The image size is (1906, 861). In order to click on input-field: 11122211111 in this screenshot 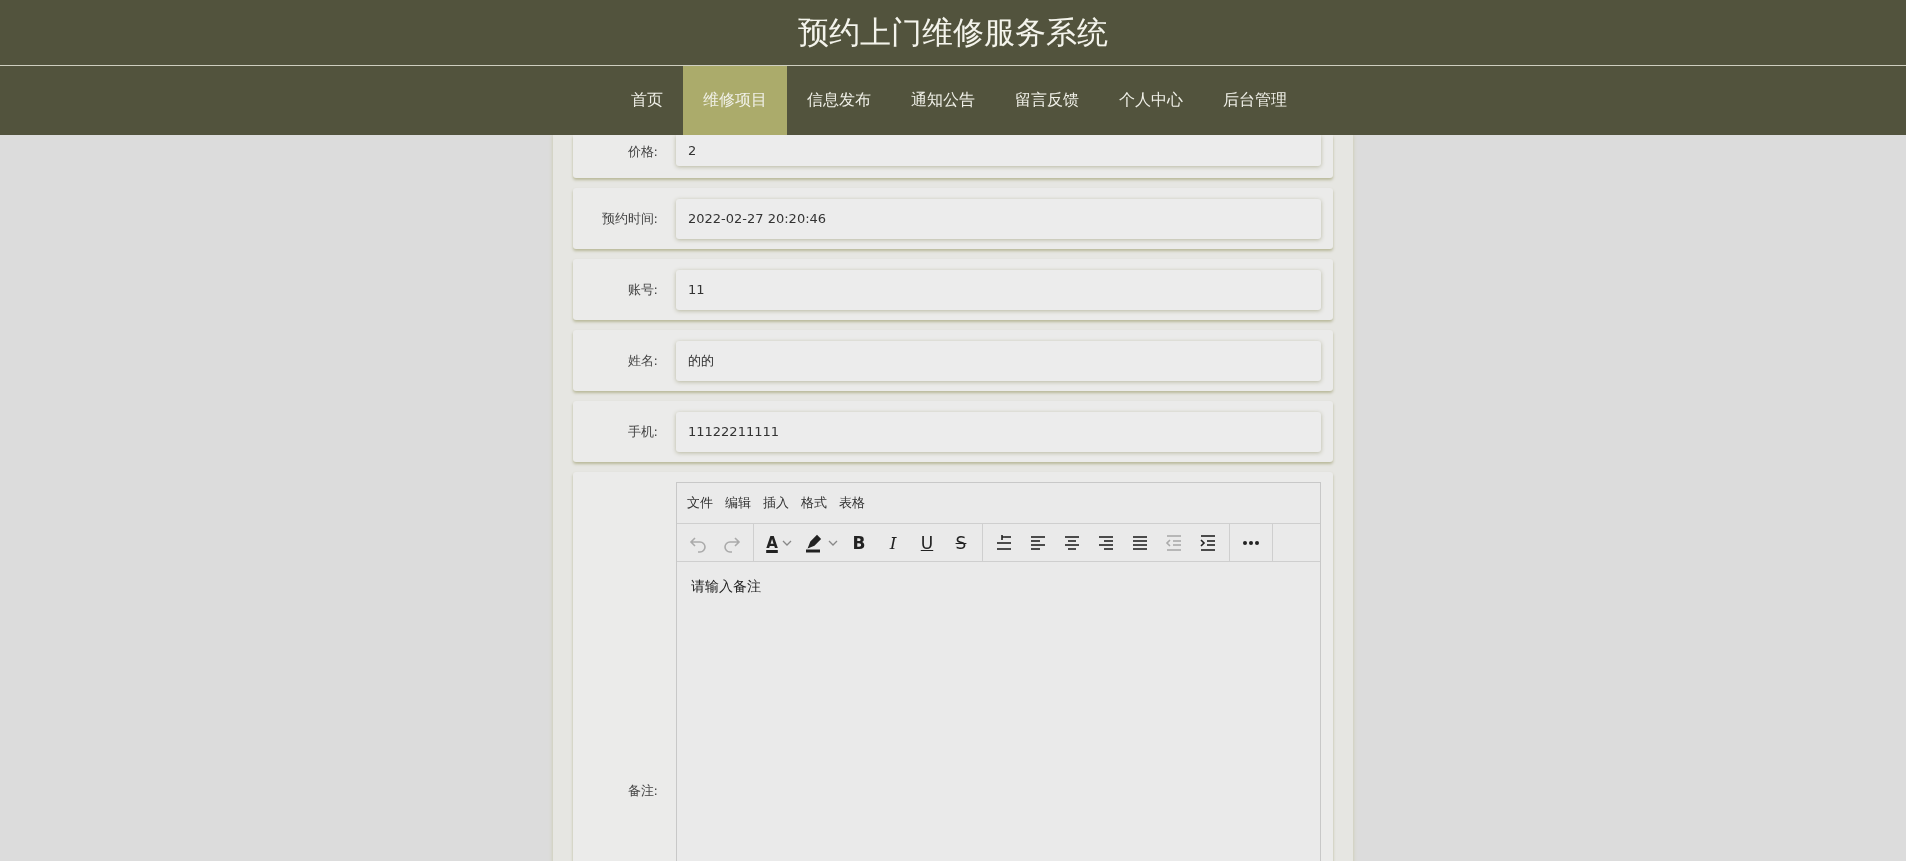, I will do `click(998, 431)`.